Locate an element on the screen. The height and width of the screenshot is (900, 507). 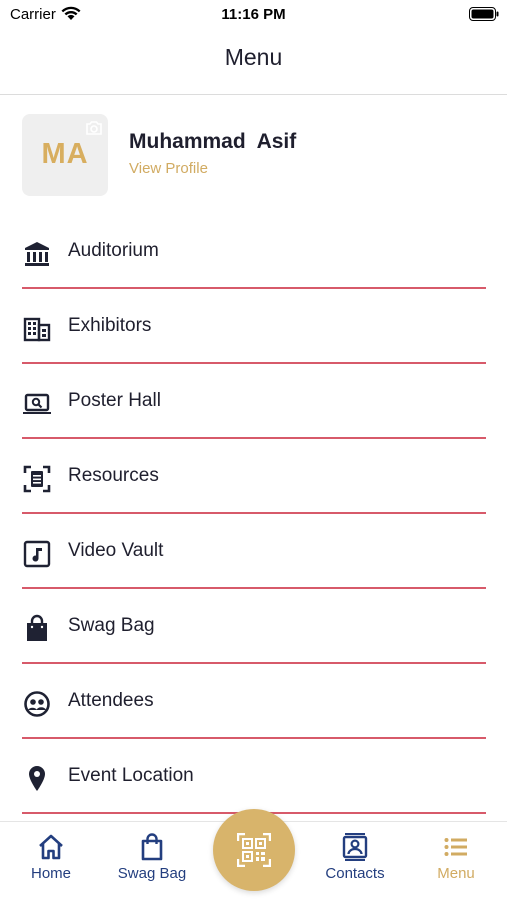
page-title: Menu is located at coordinates (253, 57).